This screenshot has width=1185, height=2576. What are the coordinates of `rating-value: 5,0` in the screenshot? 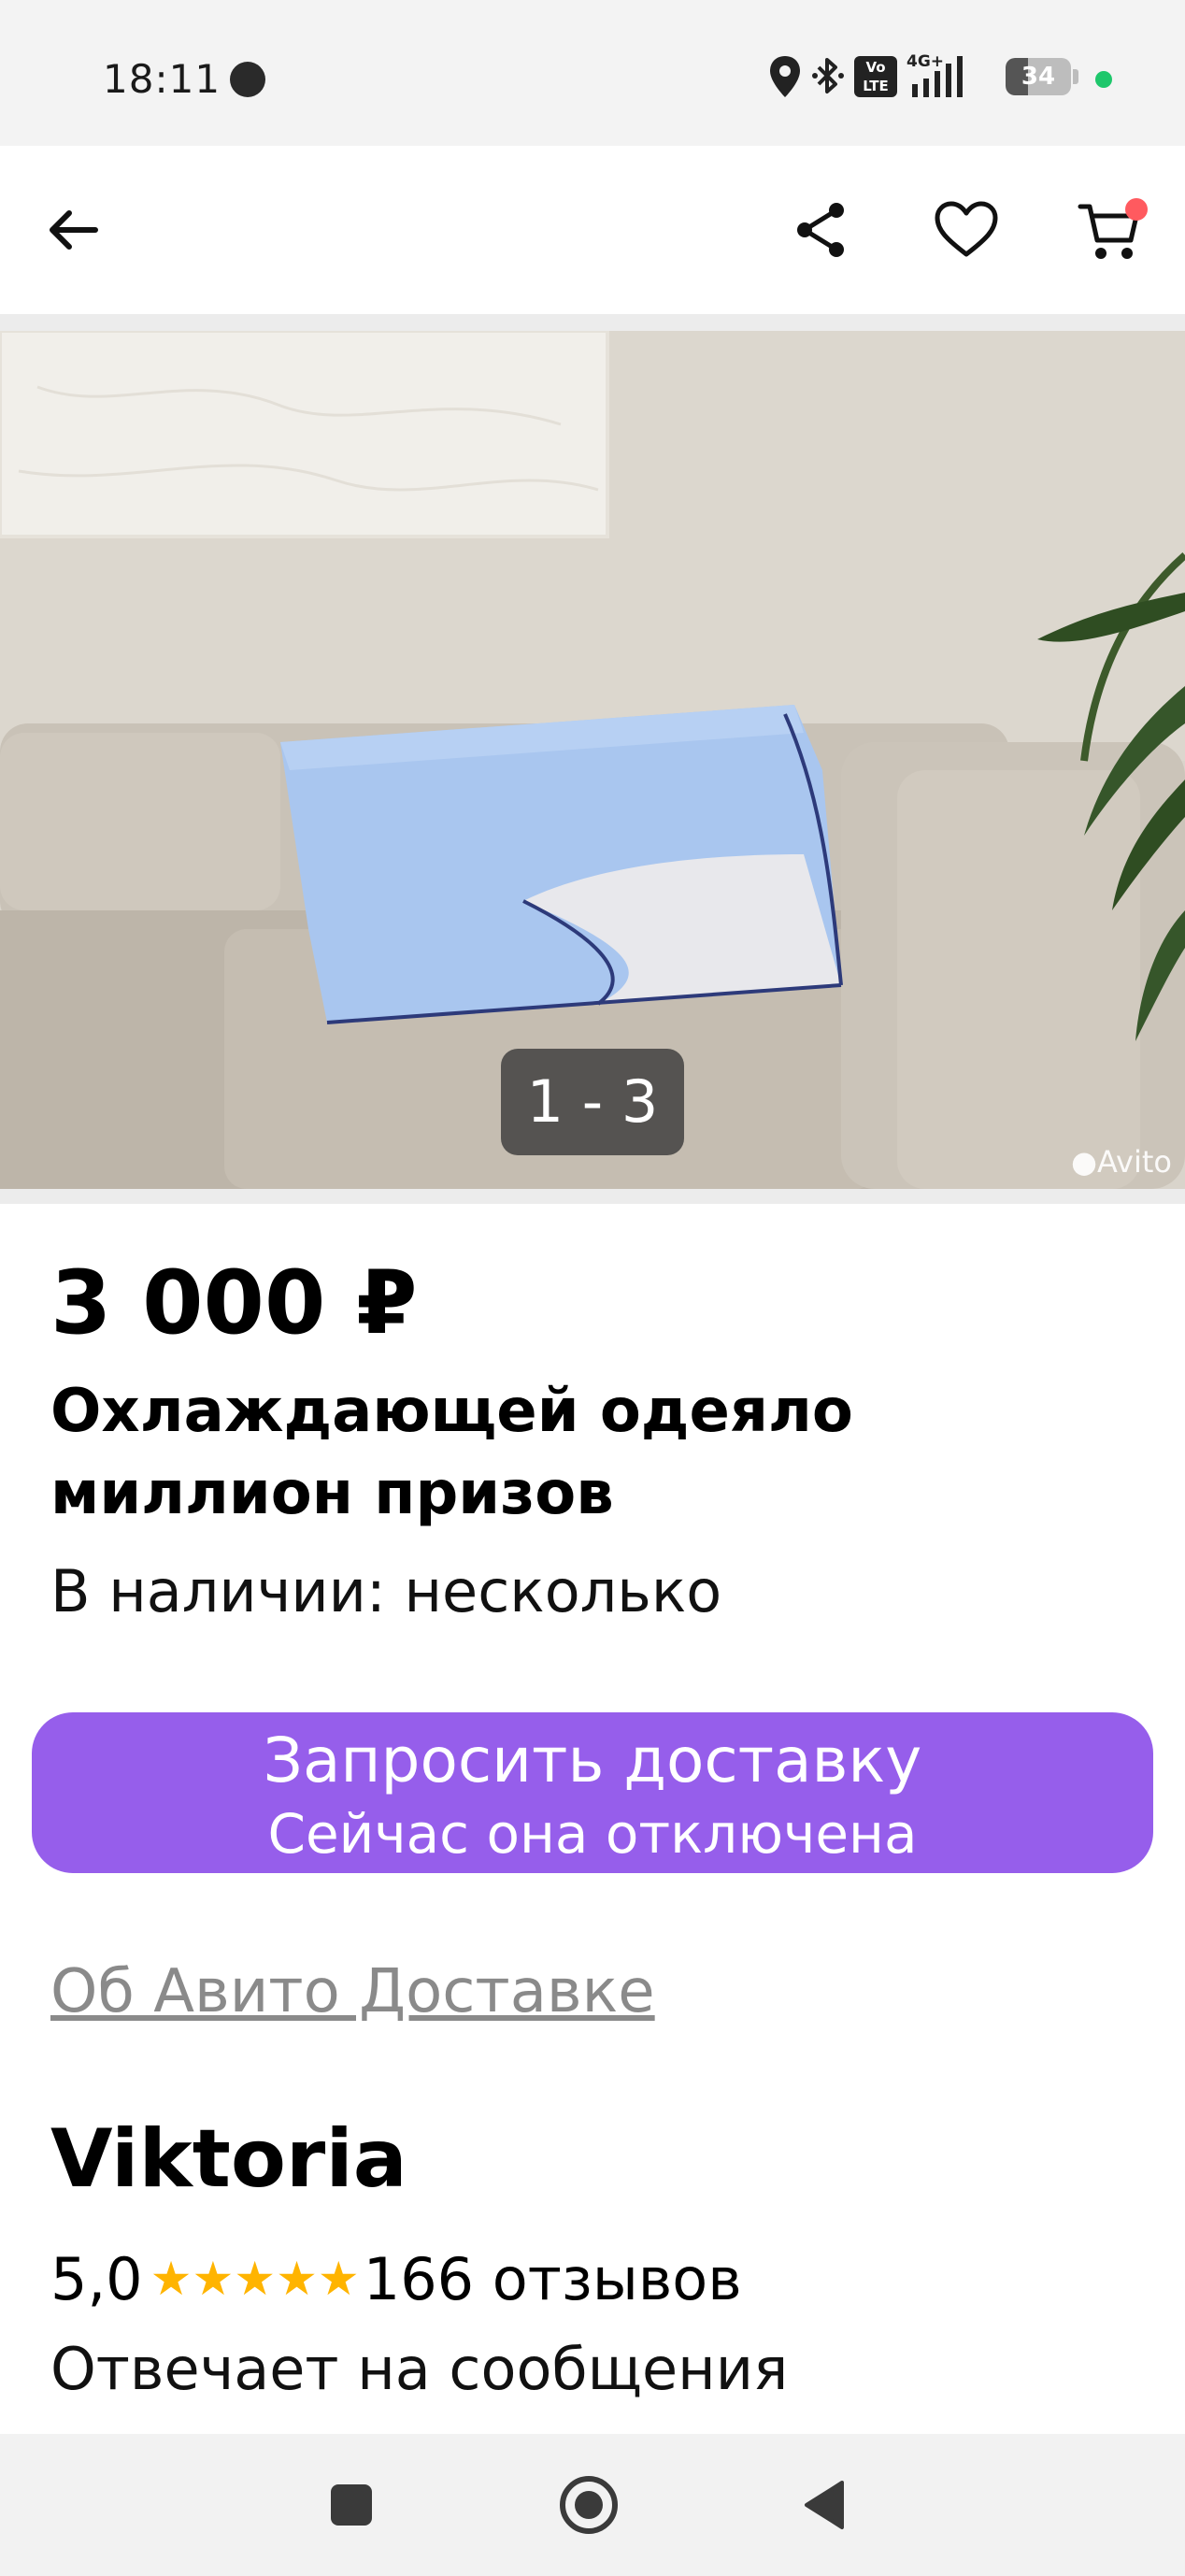 It's located at (96, 2278).